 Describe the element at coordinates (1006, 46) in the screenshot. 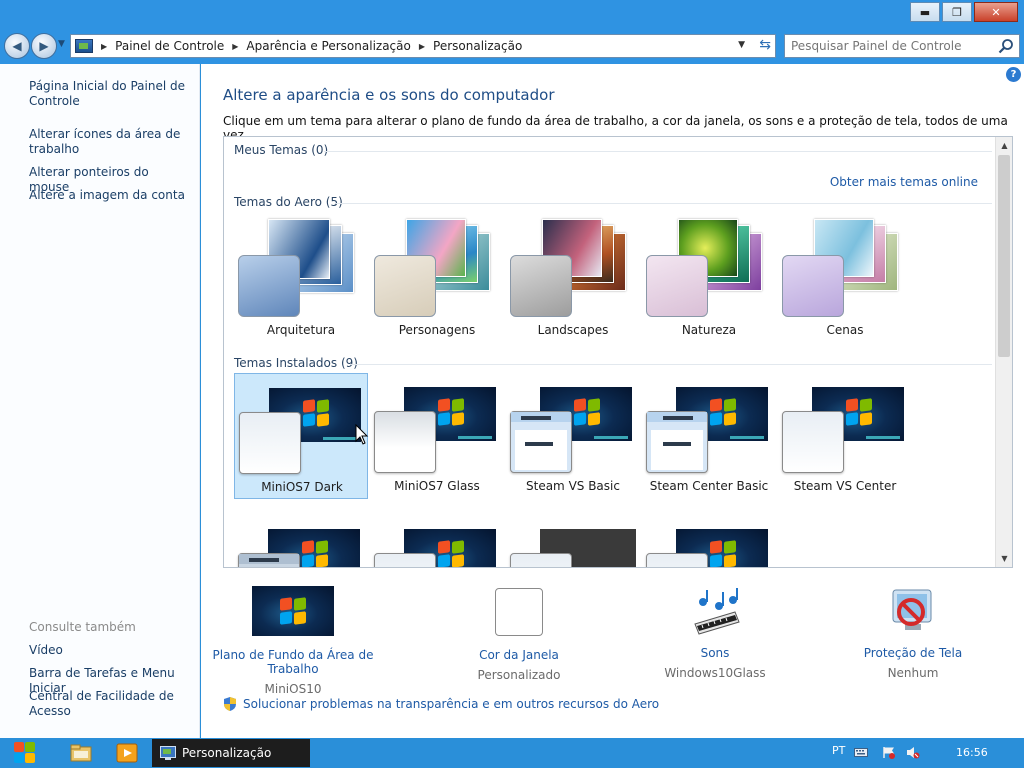

I see `search-icon` at that location.